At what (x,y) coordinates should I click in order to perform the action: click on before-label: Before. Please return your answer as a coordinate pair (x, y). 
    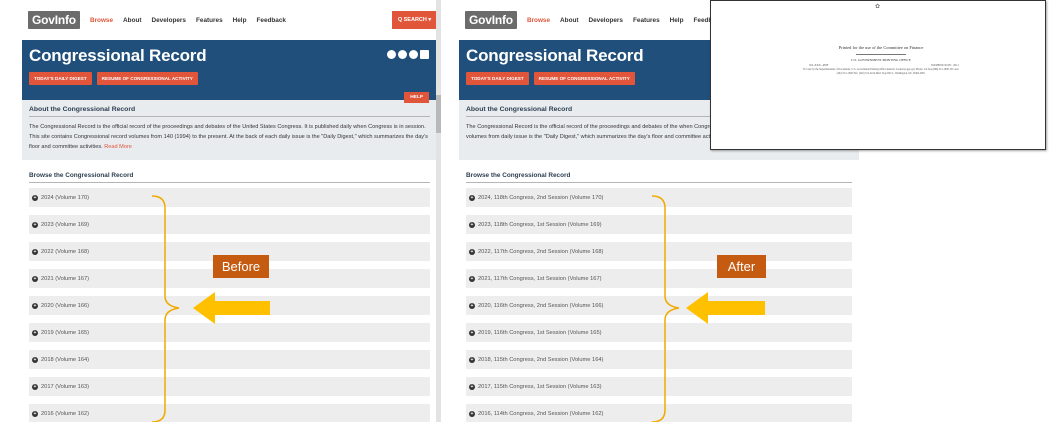
    Looking at the image, I should click on (241, 266).